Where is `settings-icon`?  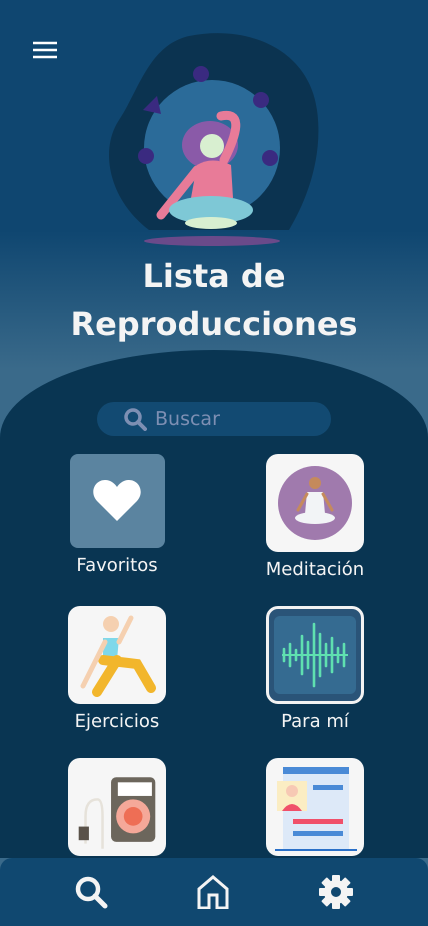 settings-icon is located at coordinates (336, 892).